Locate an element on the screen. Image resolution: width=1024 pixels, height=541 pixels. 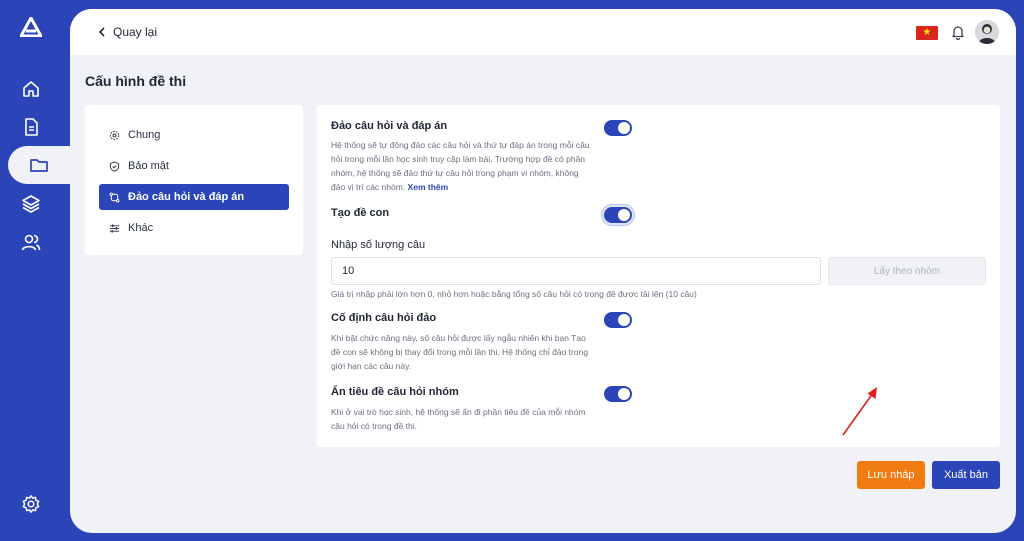
rail-folders is located at coordinates (39, 165).